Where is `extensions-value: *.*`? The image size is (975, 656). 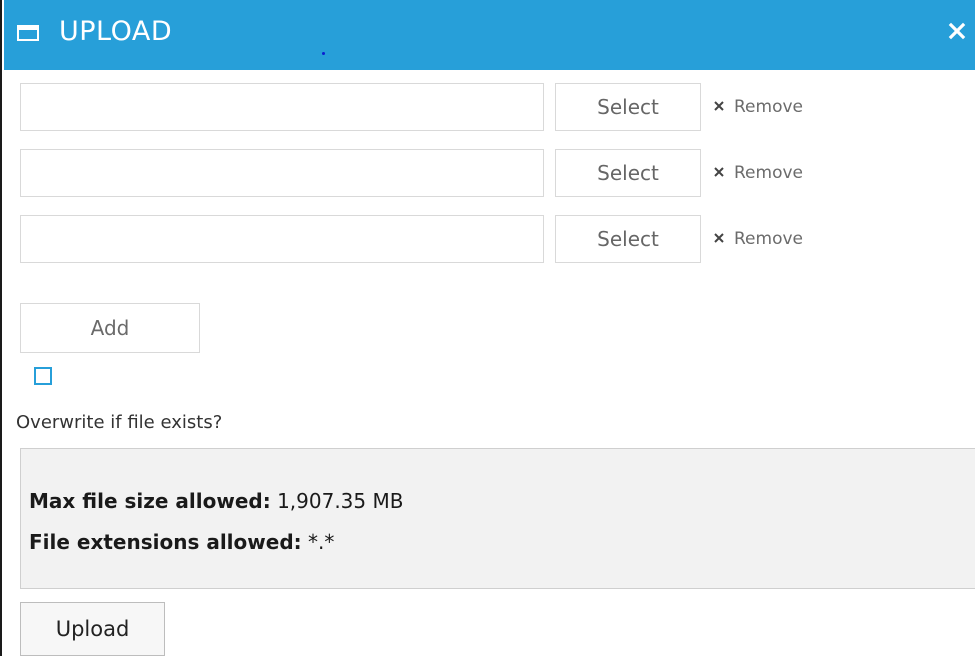
extensions-value: *.* is located at coordinates (321, 542).